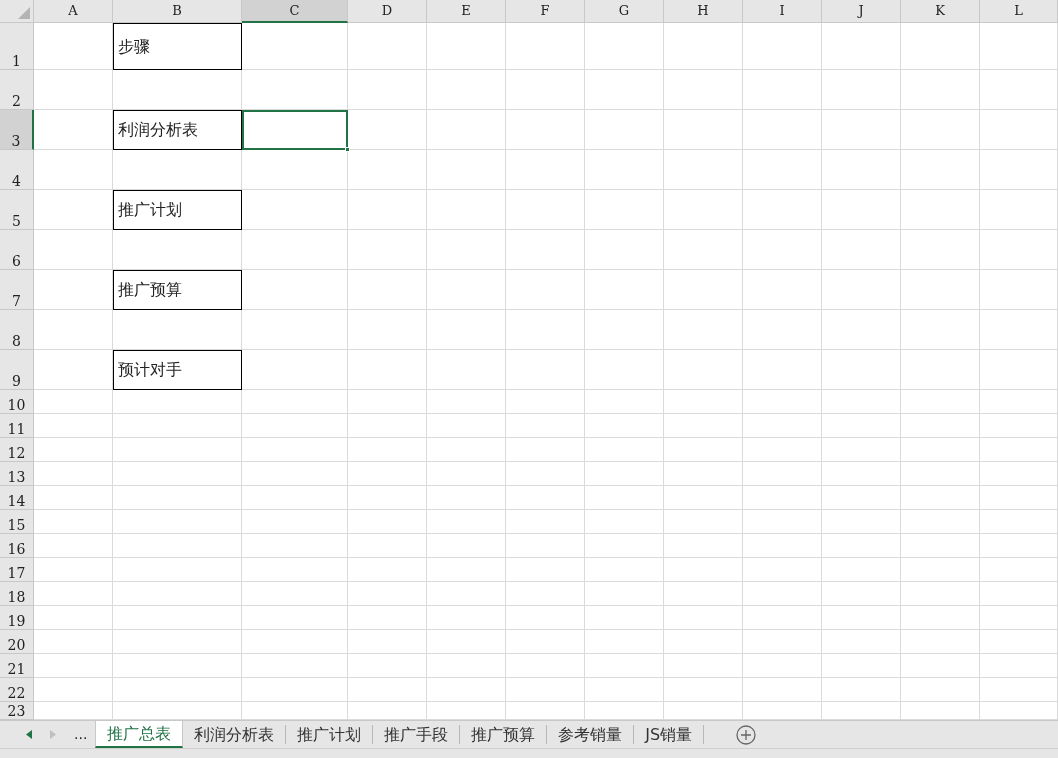 This screenshot has width=1058, height=758. I want to click on row-header: 1, so click(17, 46).